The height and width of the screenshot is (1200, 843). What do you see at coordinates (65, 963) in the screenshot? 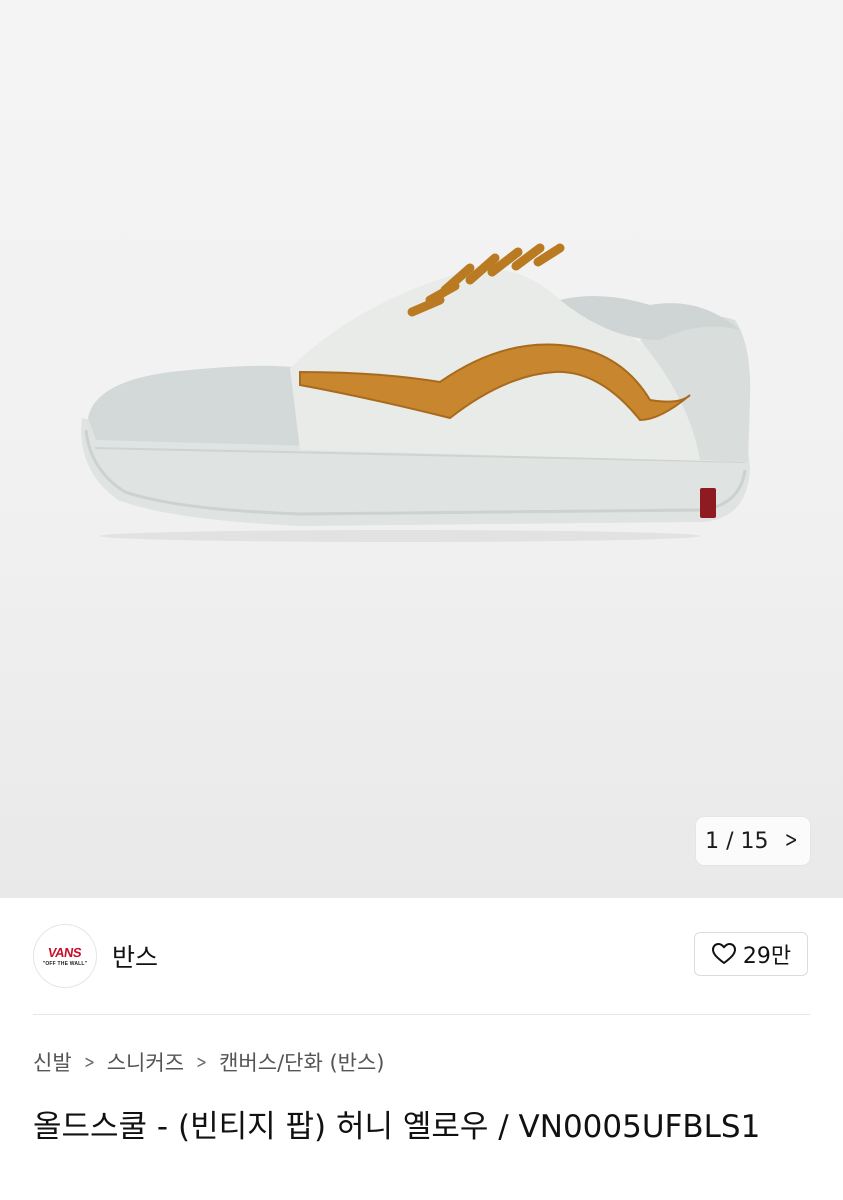
I see `brand-logo-tagline: "OFF THE WALL"` at bounding box center [65, 963].